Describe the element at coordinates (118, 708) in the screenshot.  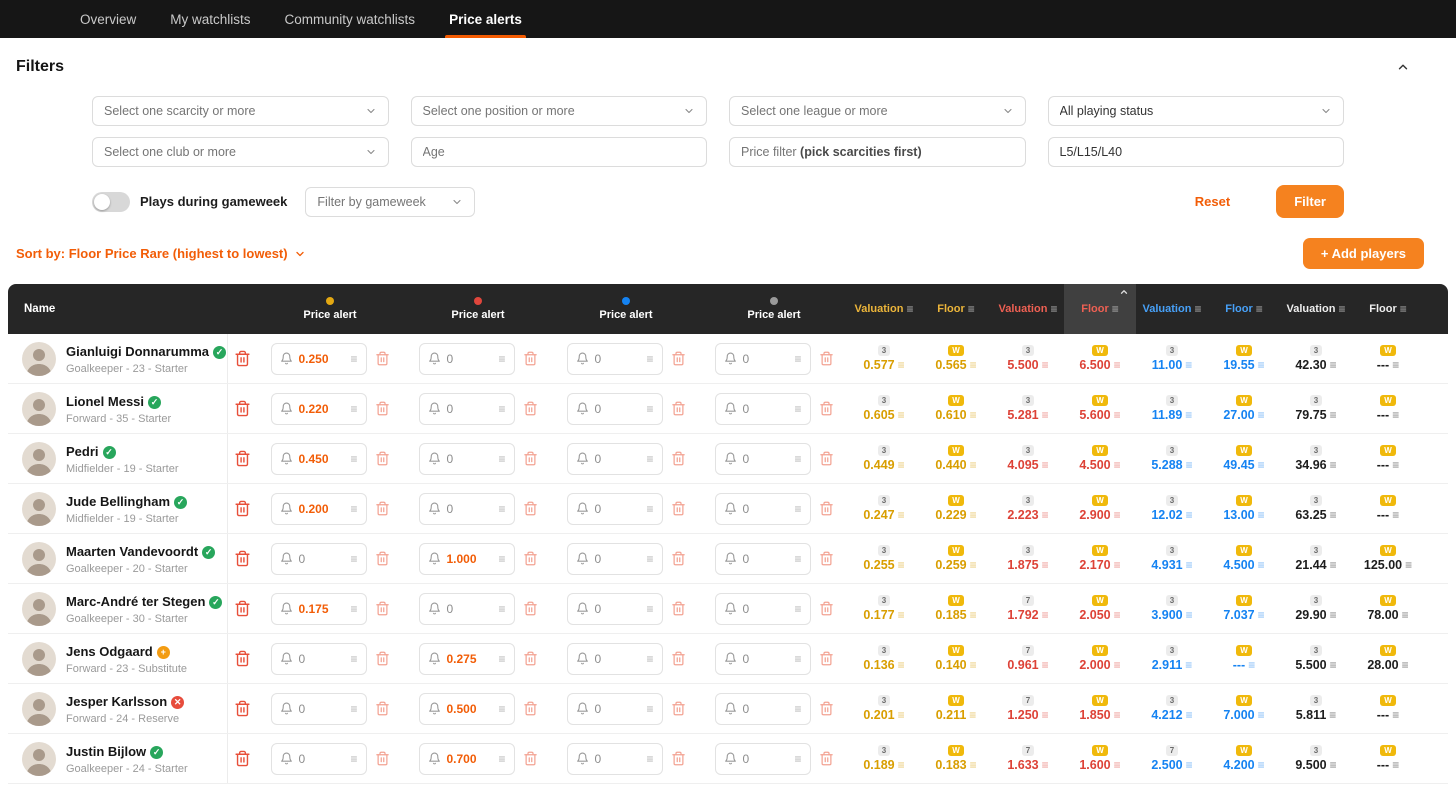
I see `player-cell: Jesper Karlsson ✕ Forward - 24 - Reserve` at that location.